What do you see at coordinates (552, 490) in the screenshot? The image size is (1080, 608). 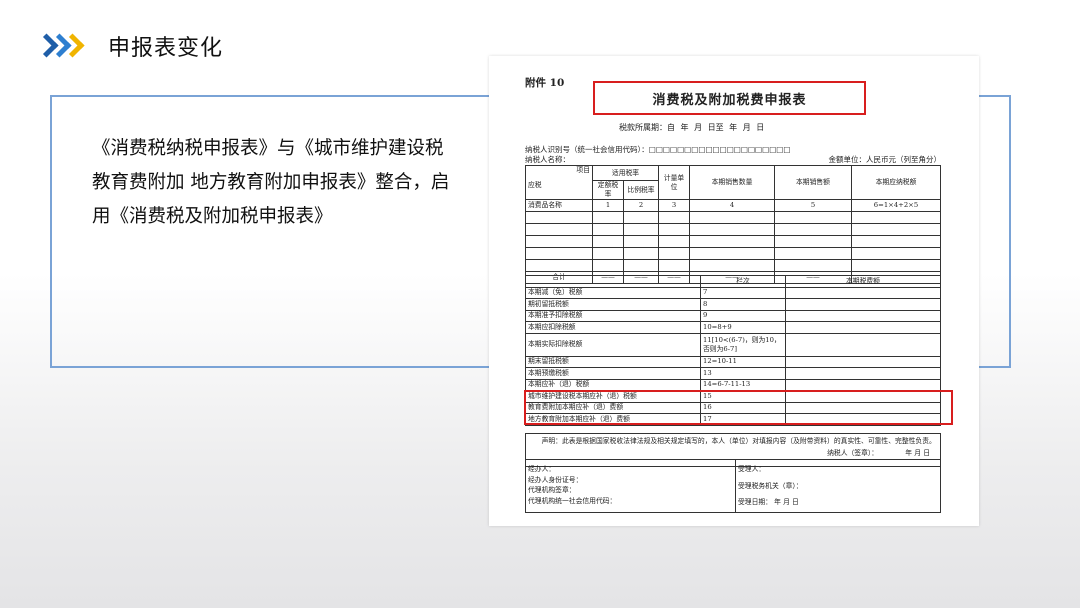 I see `agency-seal-label: 代理机构签章：` at bounding box center [552, 490].